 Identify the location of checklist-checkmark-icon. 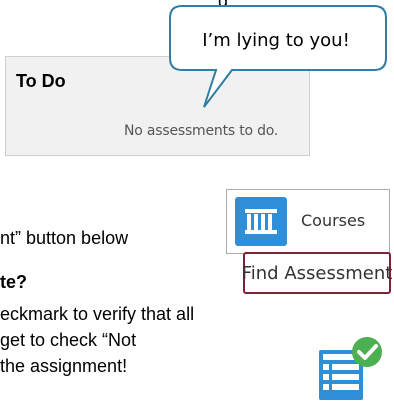
(350, 368).